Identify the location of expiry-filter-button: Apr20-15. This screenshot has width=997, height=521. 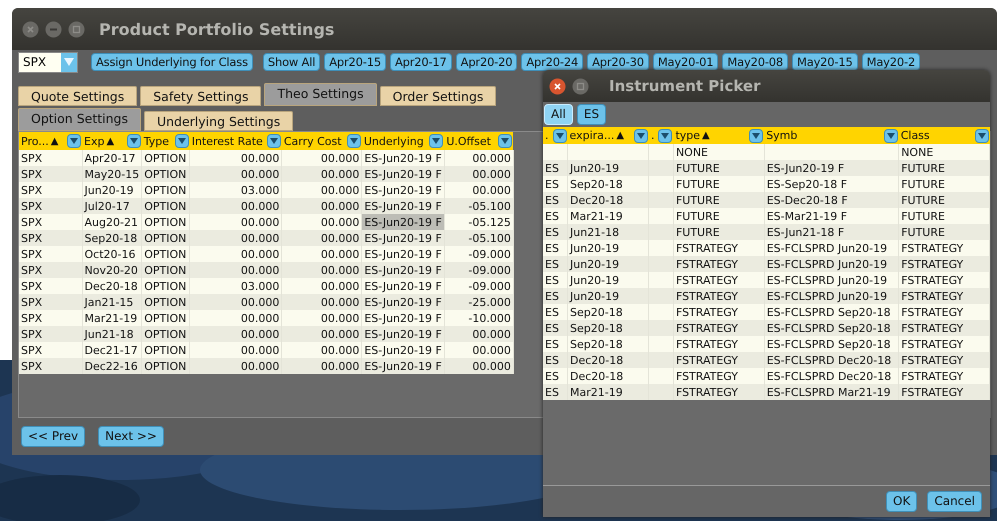
(355, 62).